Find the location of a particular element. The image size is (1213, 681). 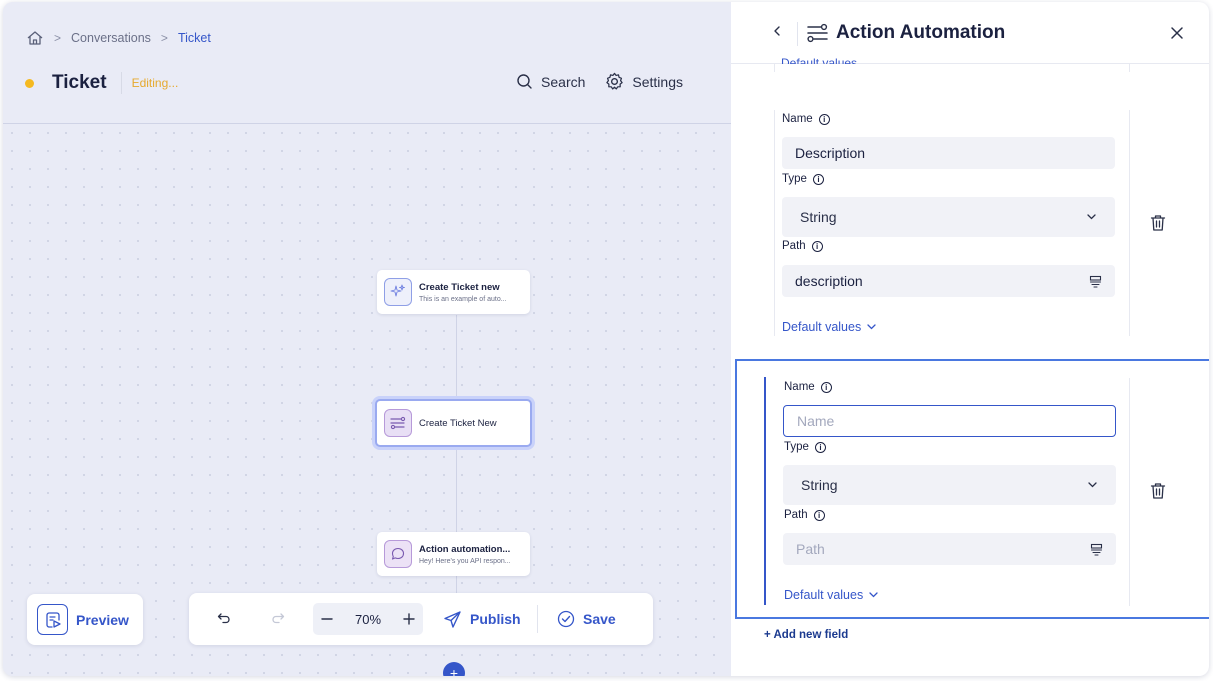

zoom-out-button is located at coordinates (327, 619).